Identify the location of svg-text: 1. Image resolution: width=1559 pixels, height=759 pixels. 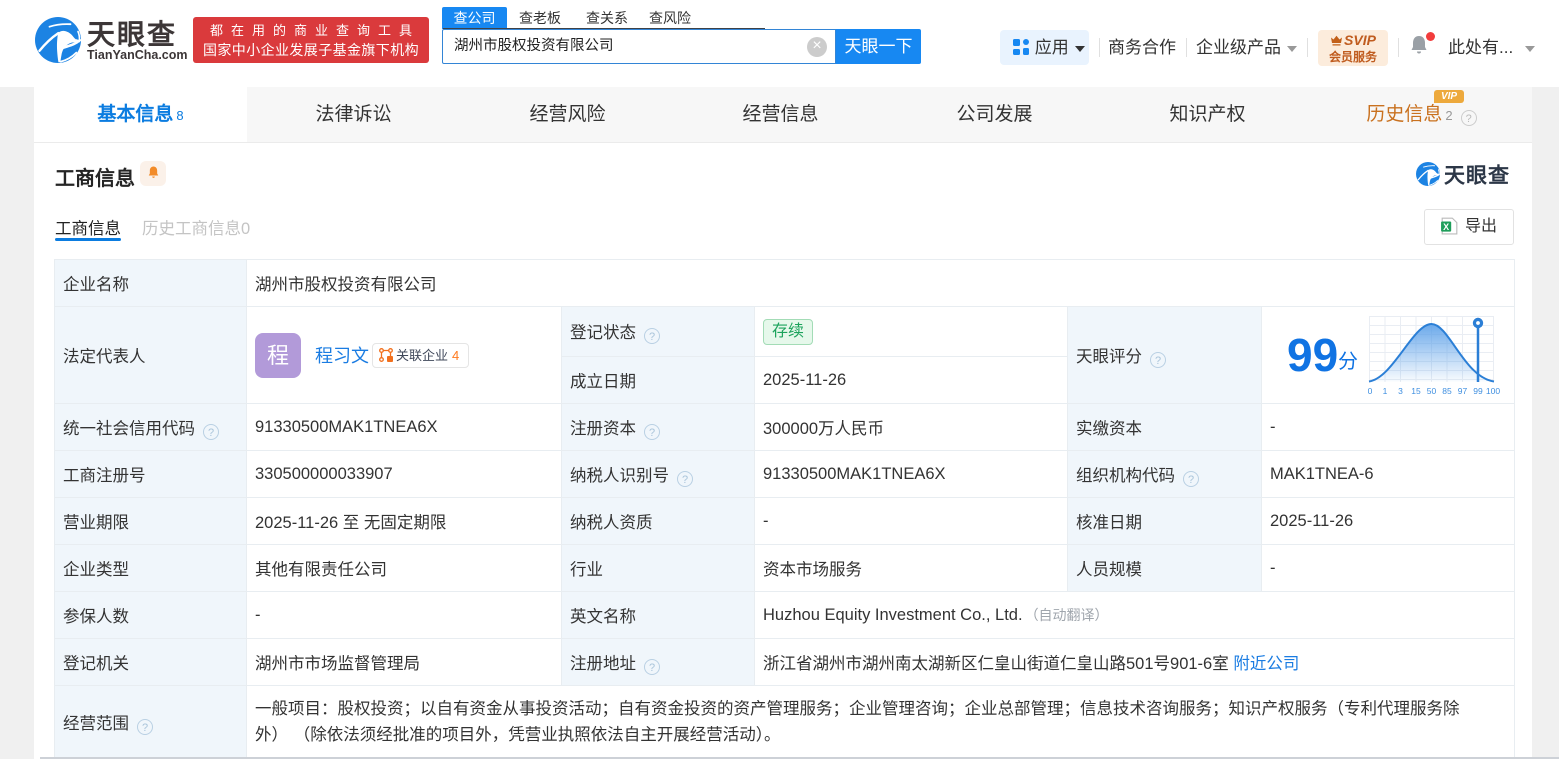
(1385, 391).